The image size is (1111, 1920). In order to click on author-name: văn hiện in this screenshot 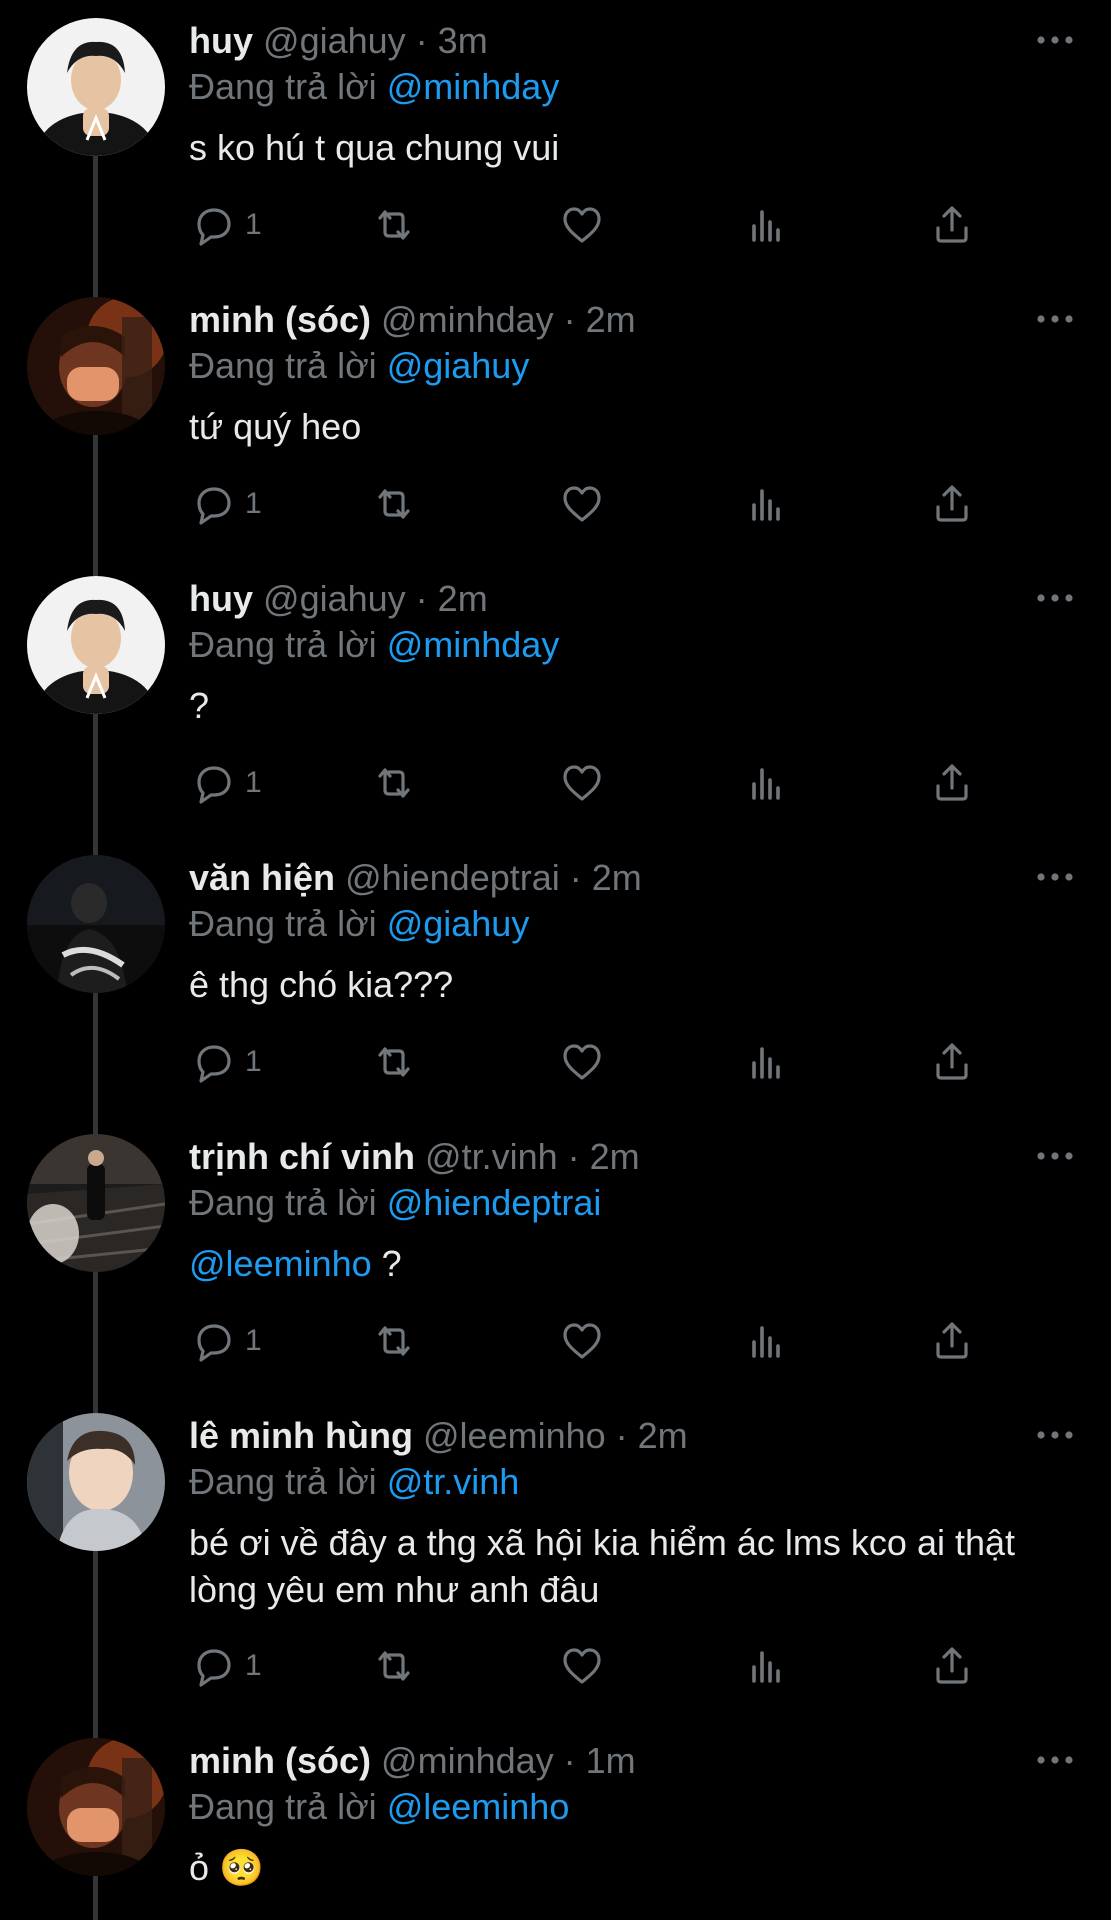, I will do `click(262, 877)`.